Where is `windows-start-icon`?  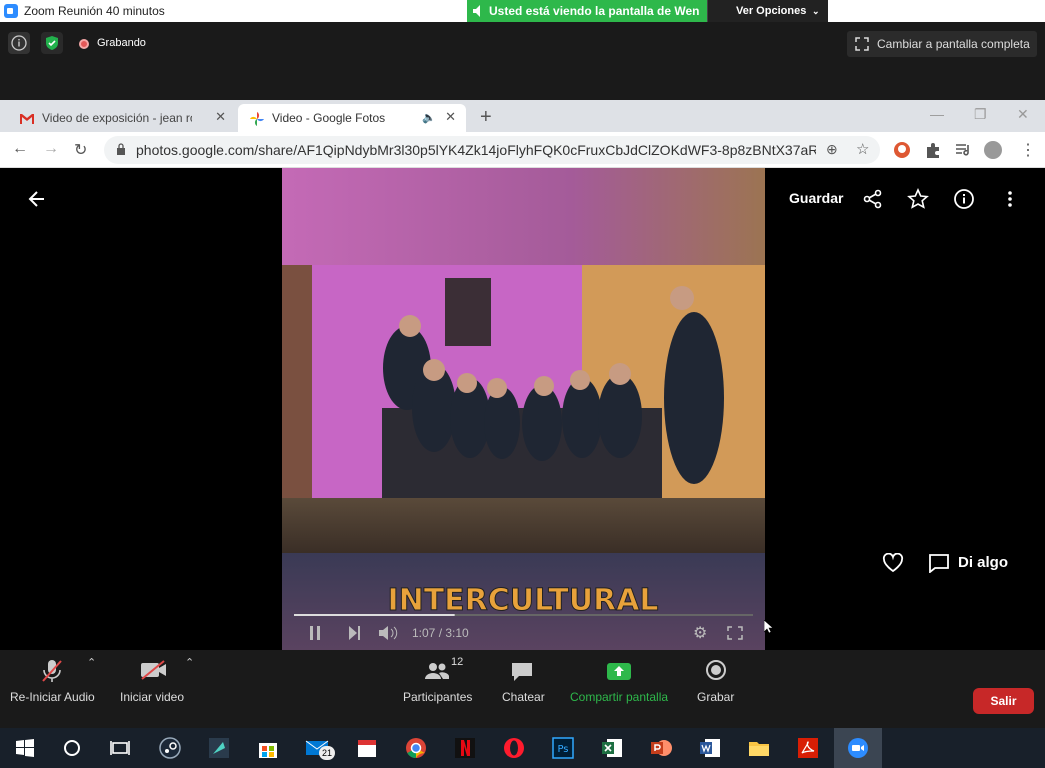
windows-start-icon is located at coordinates (25, 748).